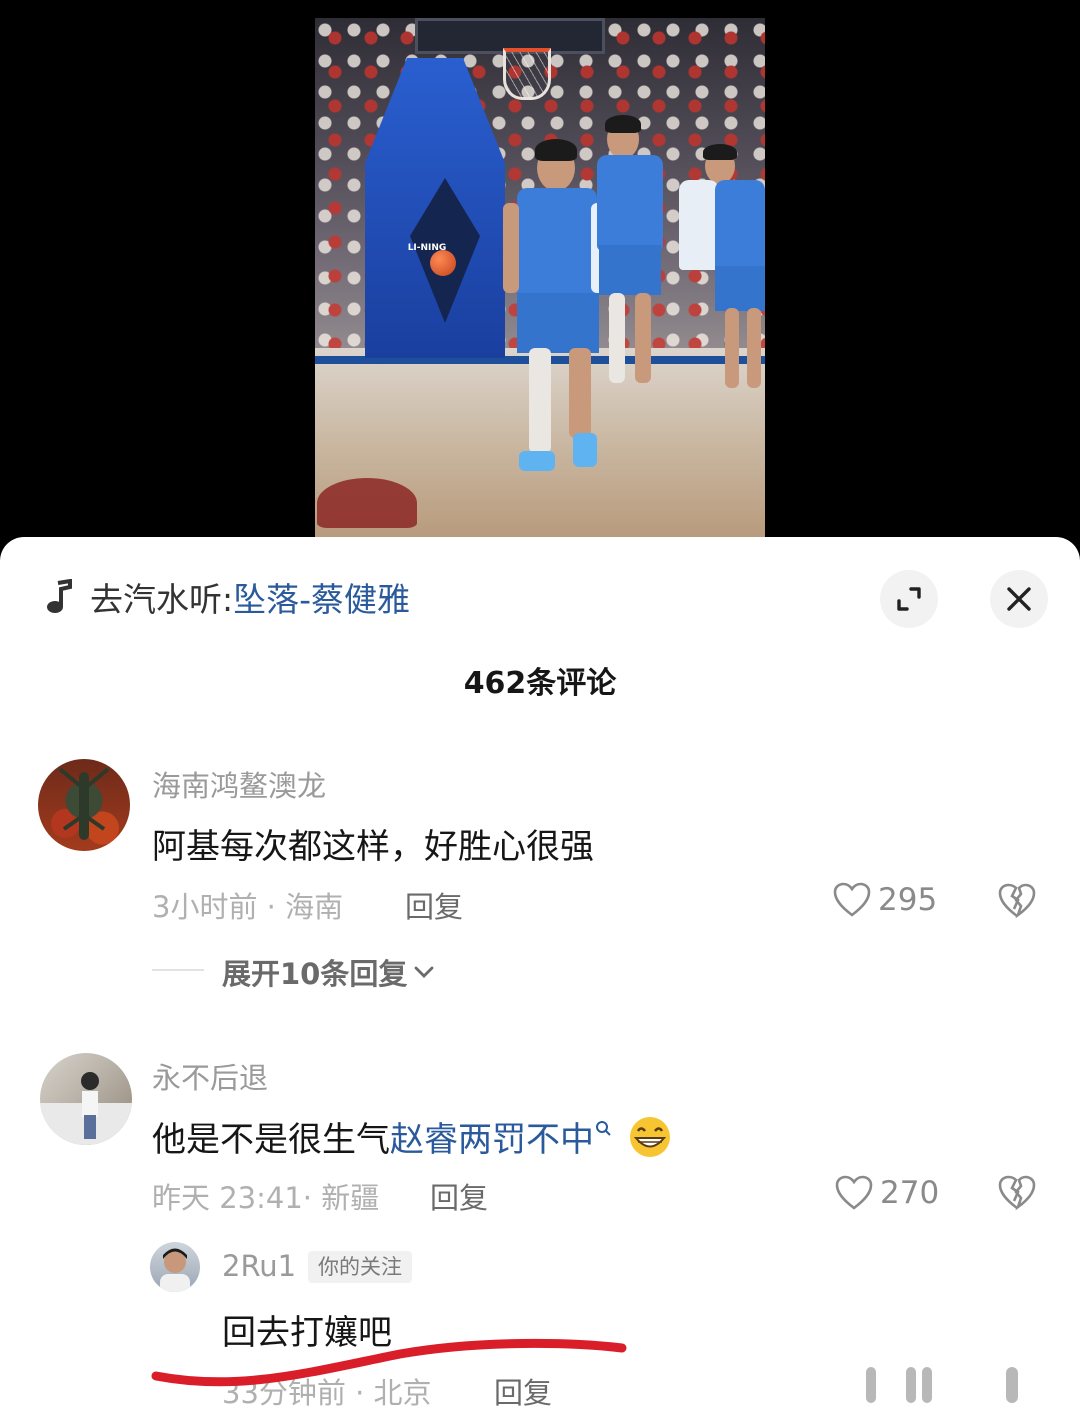 The image size is (1080, 1414). Describe the element at coordinates (259, 1266) in the screenshot. I see `reply-username: 2Ru1` at that location.